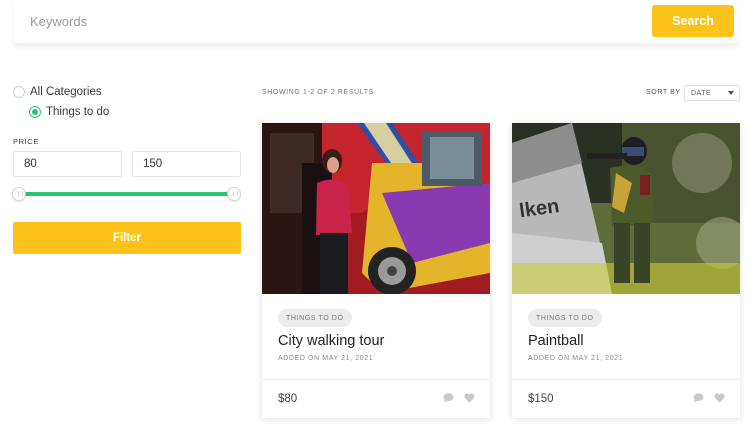  What do you see at coordinates (234, 194) in the screenshot?
I see `price-slider-max-handle` at bounding box center [234, 194].